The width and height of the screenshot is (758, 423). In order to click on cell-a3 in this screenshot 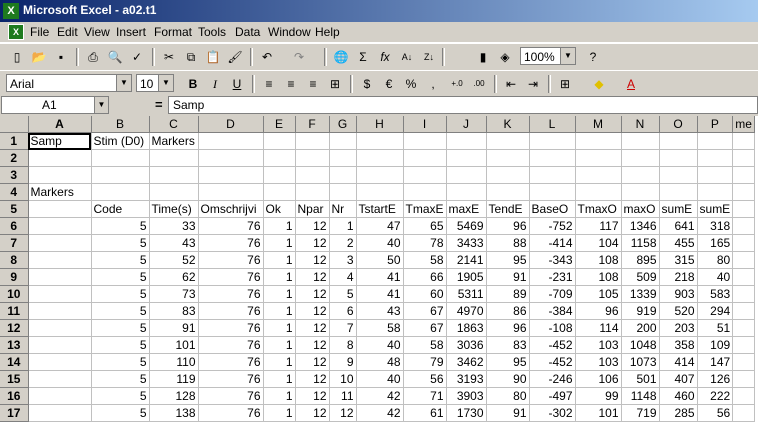, I will do `click(60, 175)`.